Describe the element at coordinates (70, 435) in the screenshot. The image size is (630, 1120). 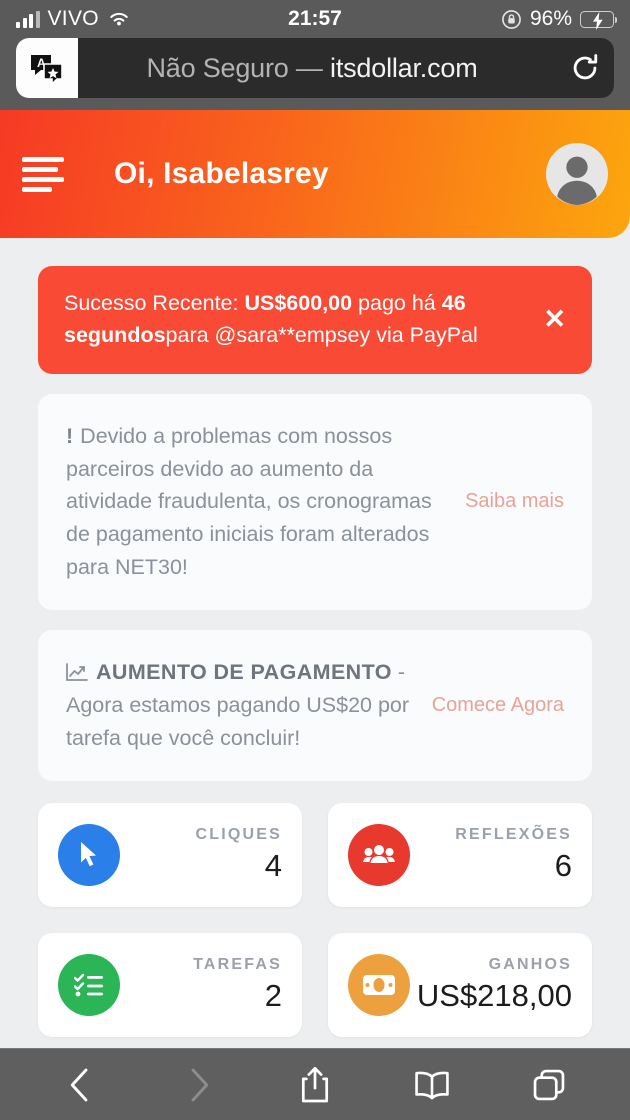
I see `exclamation-icon: !` at that location.